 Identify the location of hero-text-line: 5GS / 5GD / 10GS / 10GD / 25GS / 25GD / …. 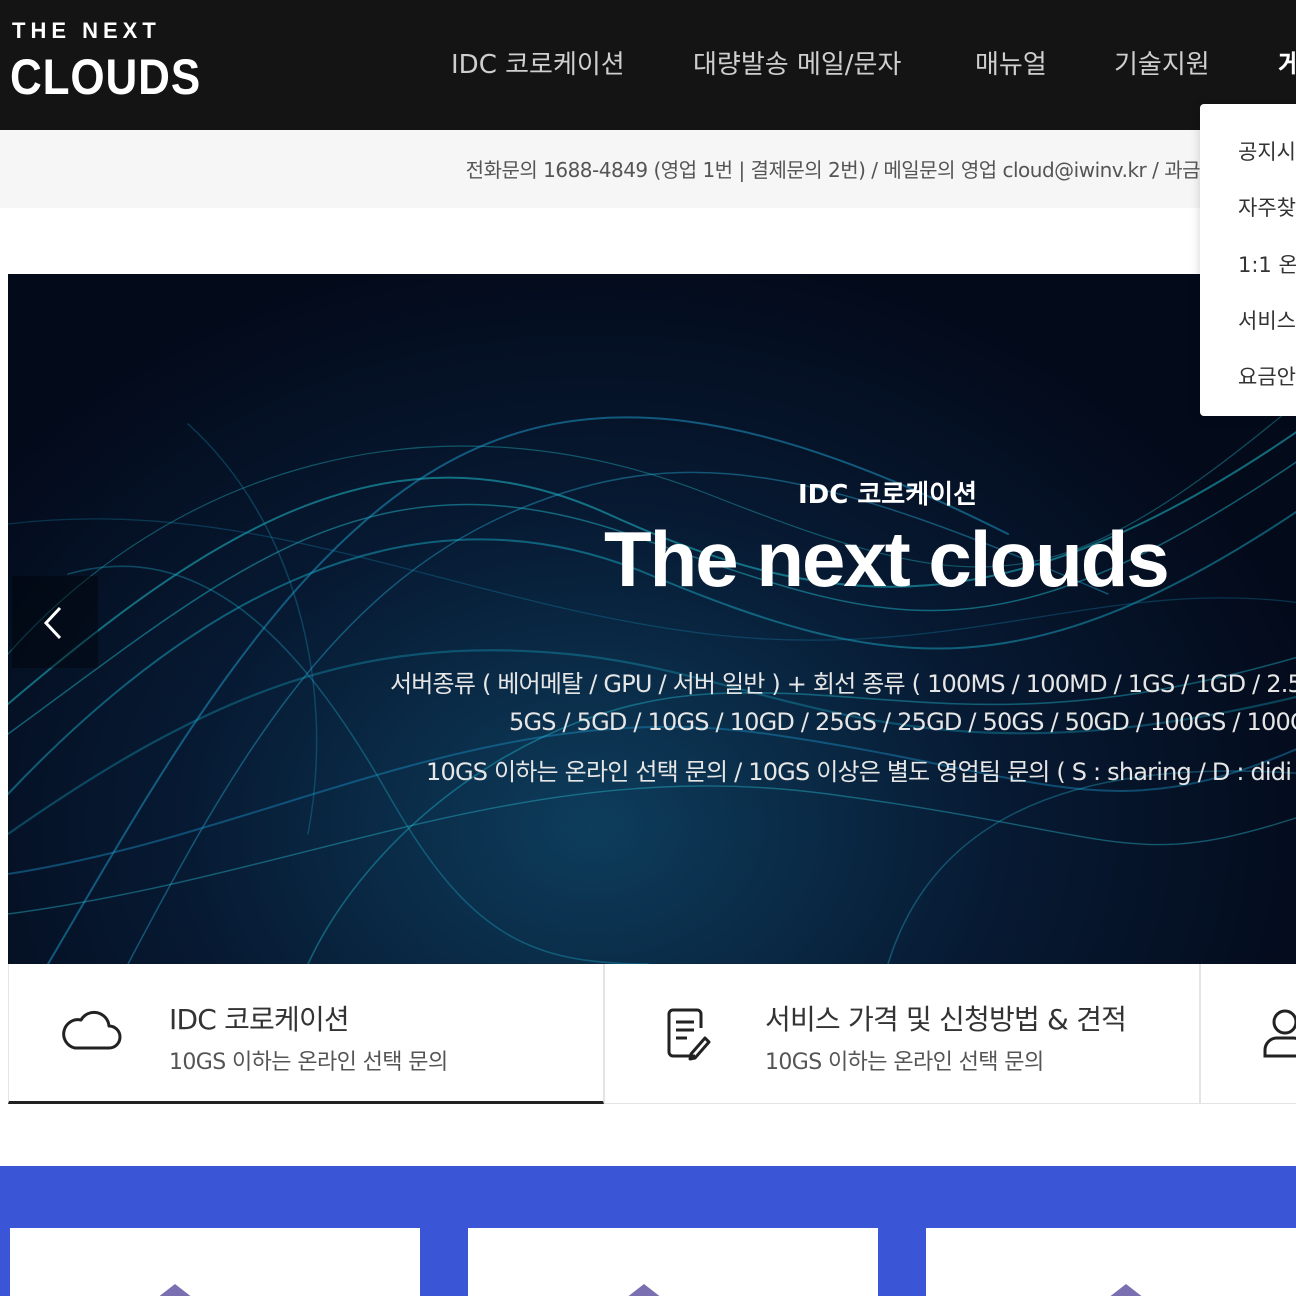
(902, 722).